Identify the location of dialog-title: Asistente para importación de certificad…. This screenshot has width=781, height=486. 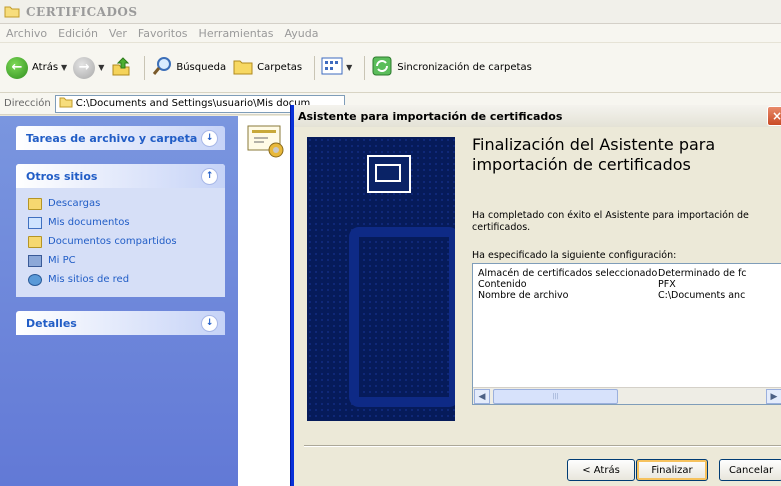
(430, 116).